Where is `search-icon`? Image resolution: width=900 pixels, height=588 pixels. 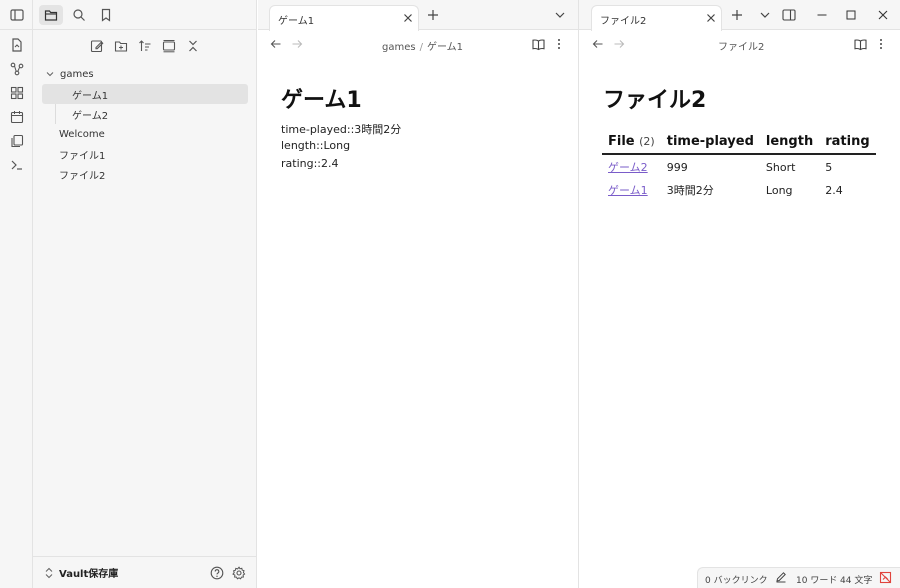
search-icon is located at coordinates (79, 15).